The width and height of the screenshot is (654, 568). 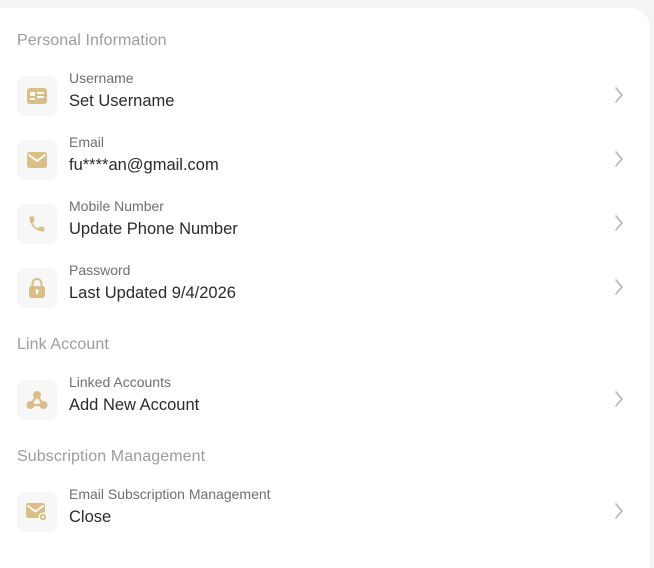 What do you see at coordinates (90, 517) in the screenshot?
I see `email-subscription-value: Close` at bounding box center [90, 517].